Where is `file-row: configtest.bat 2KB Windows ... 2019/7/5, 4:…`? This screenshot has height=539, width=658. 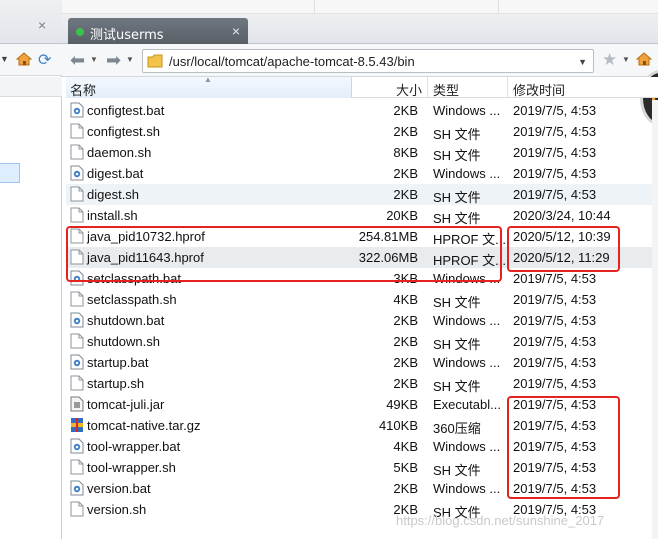
file-row: configtest.bat 2KB Windows ... 2019/7/5, 4:… is located at coordinates (362, 110).